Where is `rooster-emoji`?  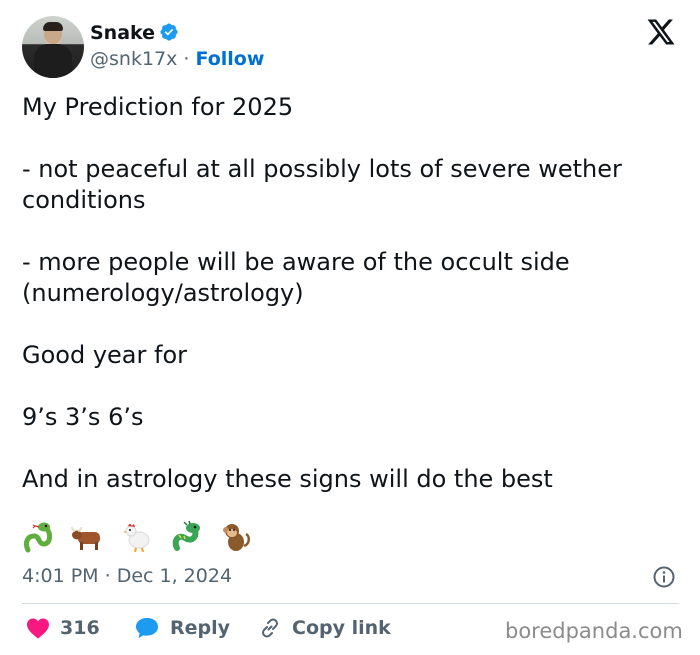 rooster-emoji is located at coordinates (136, 538).